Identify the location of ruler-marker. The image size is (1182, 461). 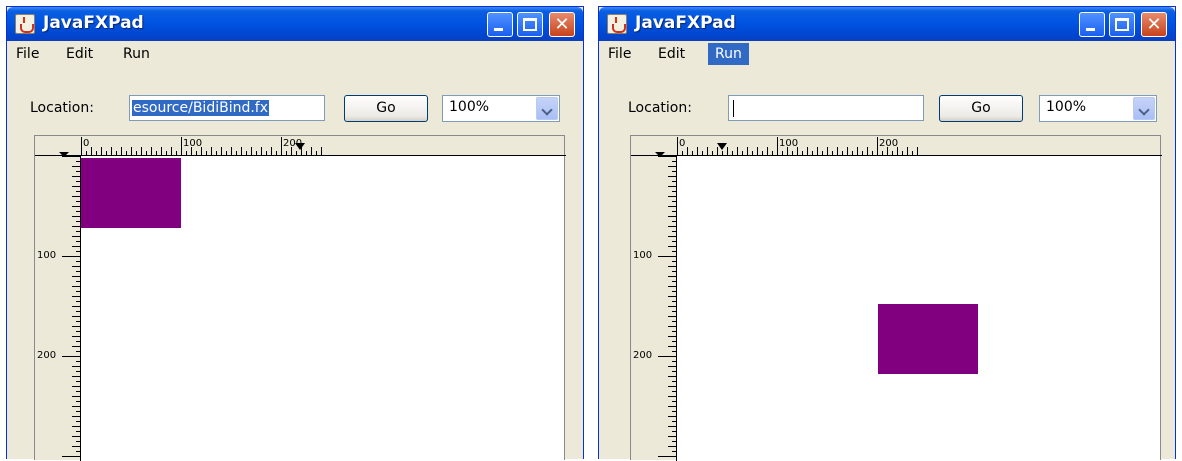
(722, 146).